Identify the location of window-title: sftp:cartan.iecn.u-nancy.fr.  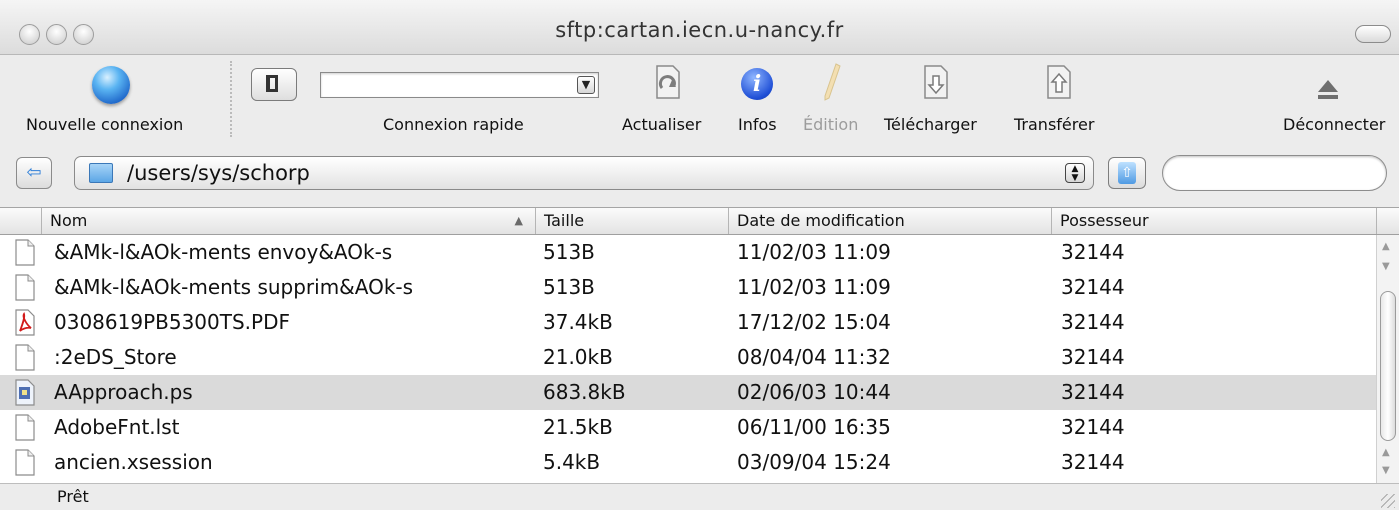
(699, 30).